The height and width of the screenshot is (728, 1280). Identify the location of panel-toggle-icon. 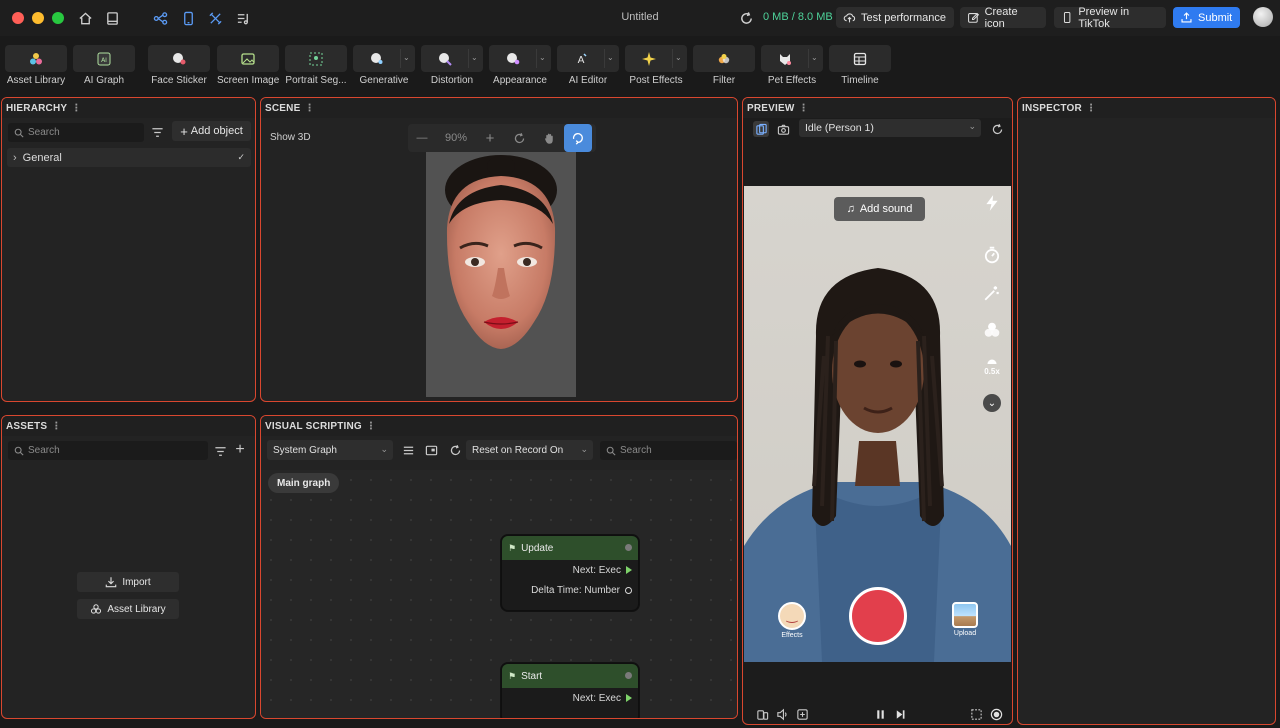
(431, 450).